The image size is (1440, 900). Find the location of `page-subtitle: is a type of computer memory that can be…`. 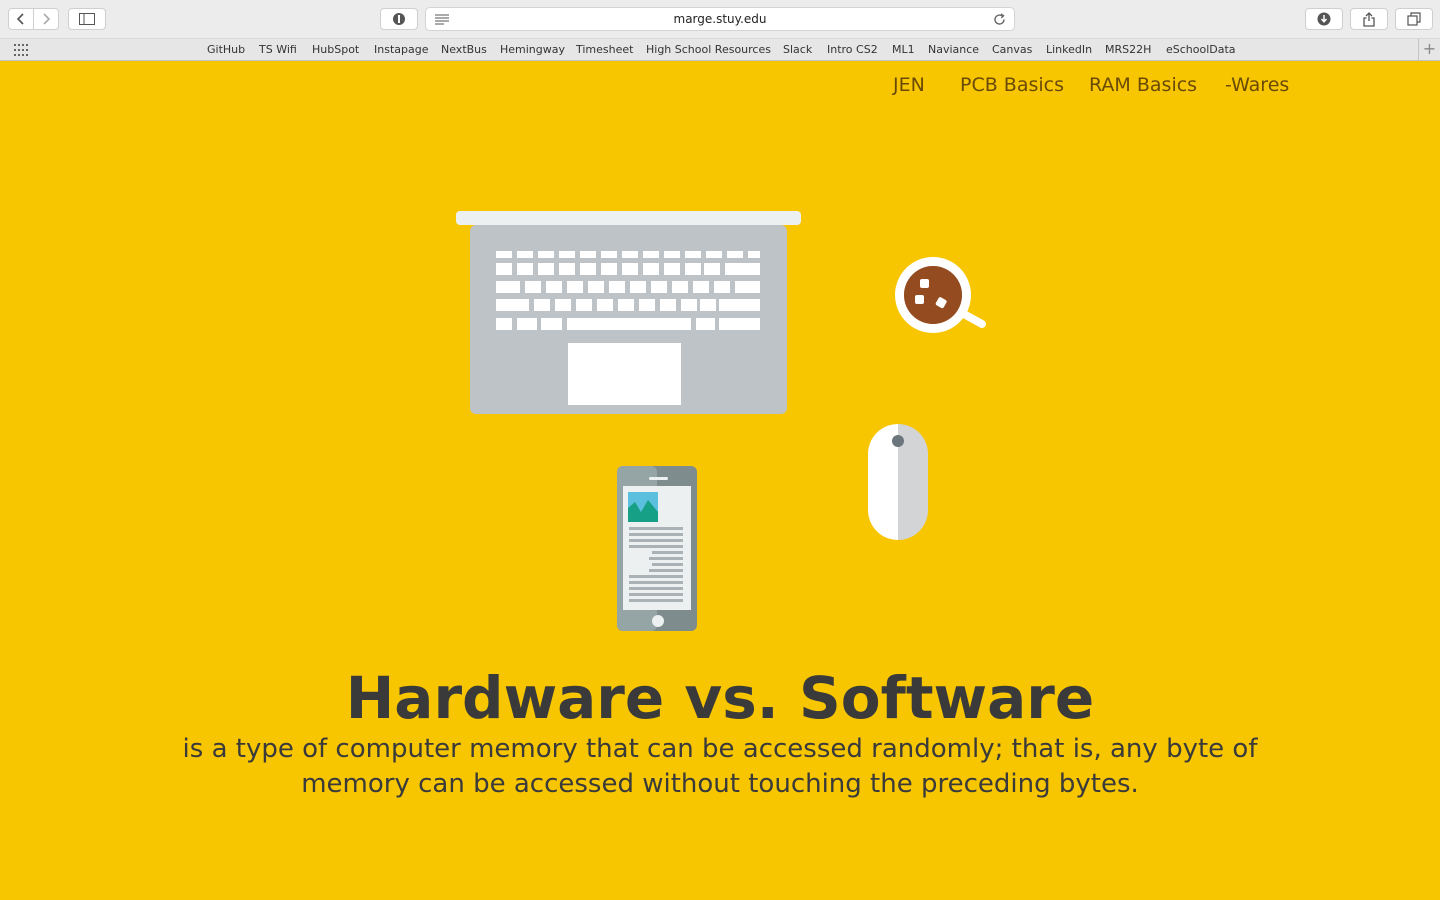

page-subtitle: is a type of computer memory that can be… is located at coordinates (720, 766).